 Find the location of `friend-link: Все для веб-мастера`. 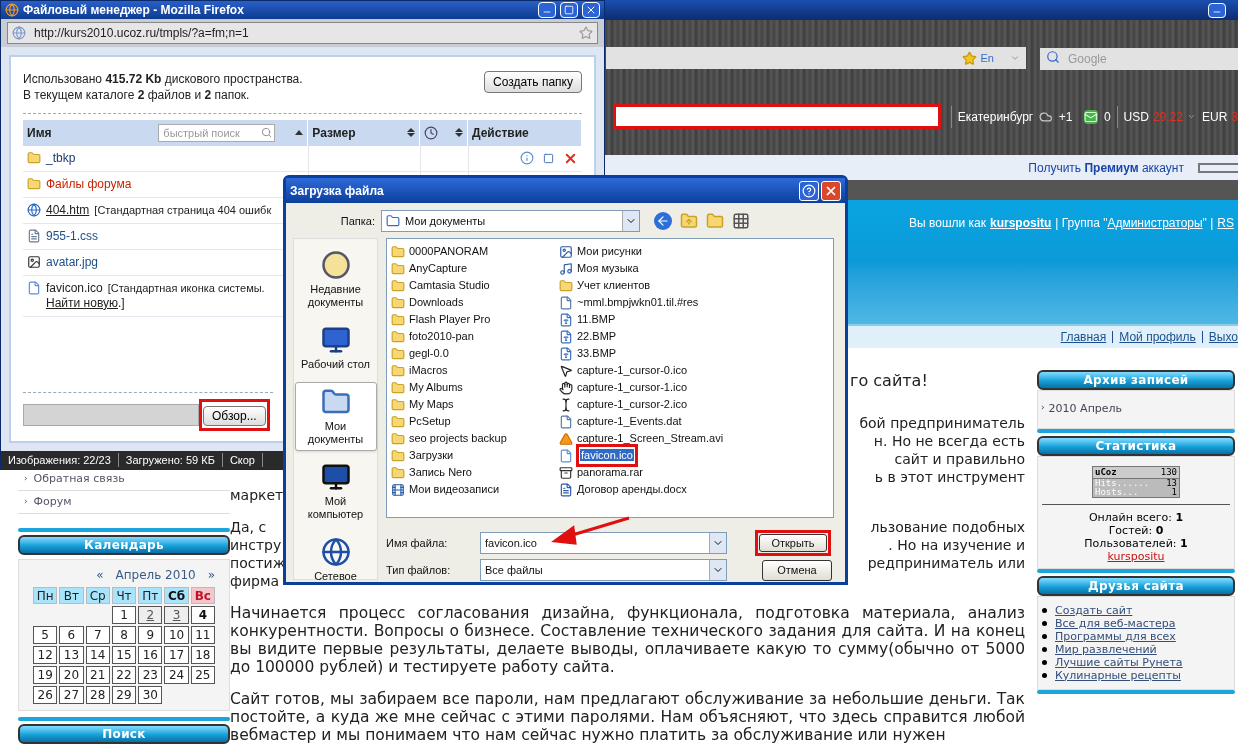

friend-link: Все для веб-мастера is located at coordinates (1115, 623).